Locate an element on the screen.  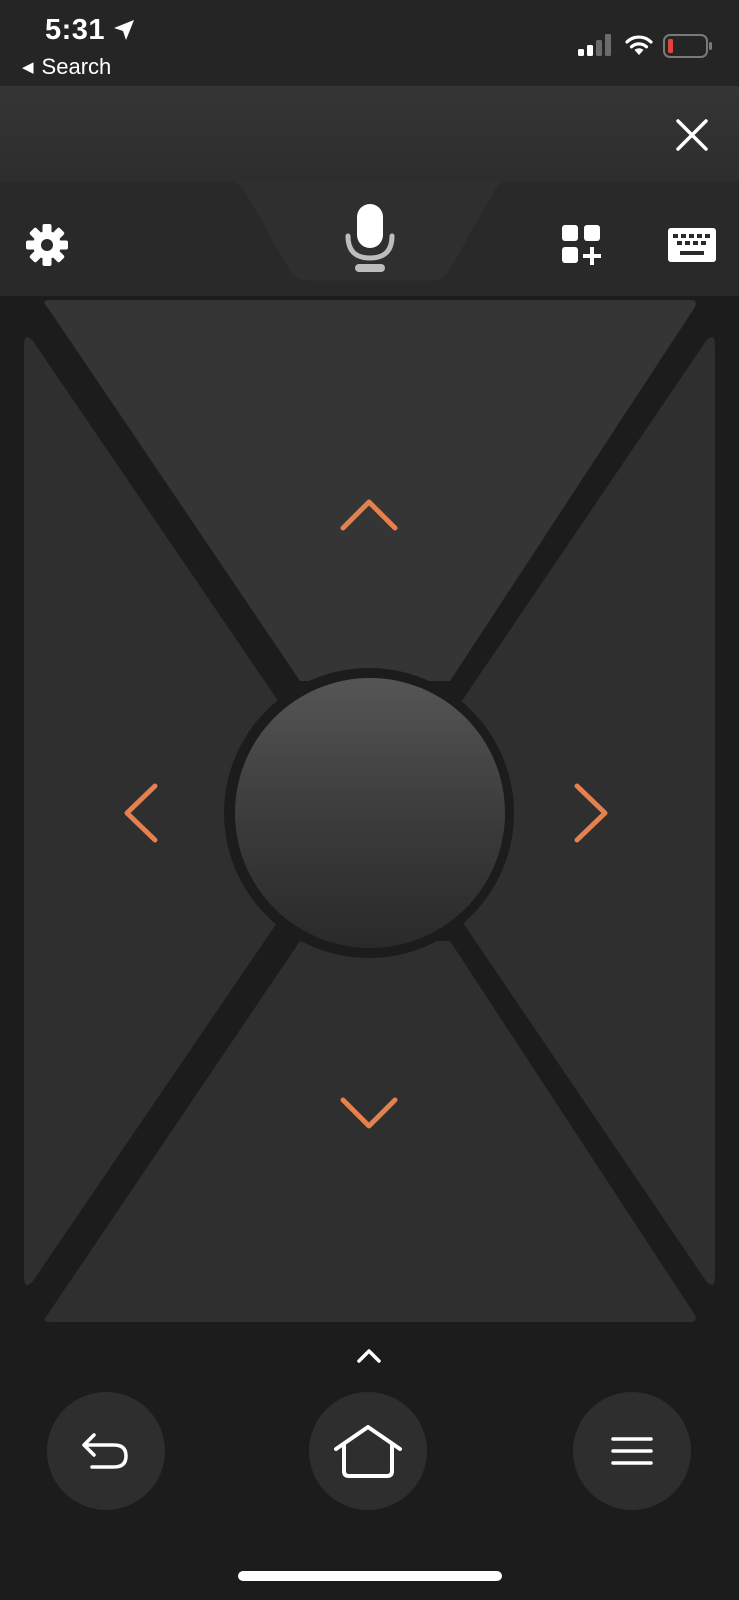
back-button is located at coordinates (106, 1451).